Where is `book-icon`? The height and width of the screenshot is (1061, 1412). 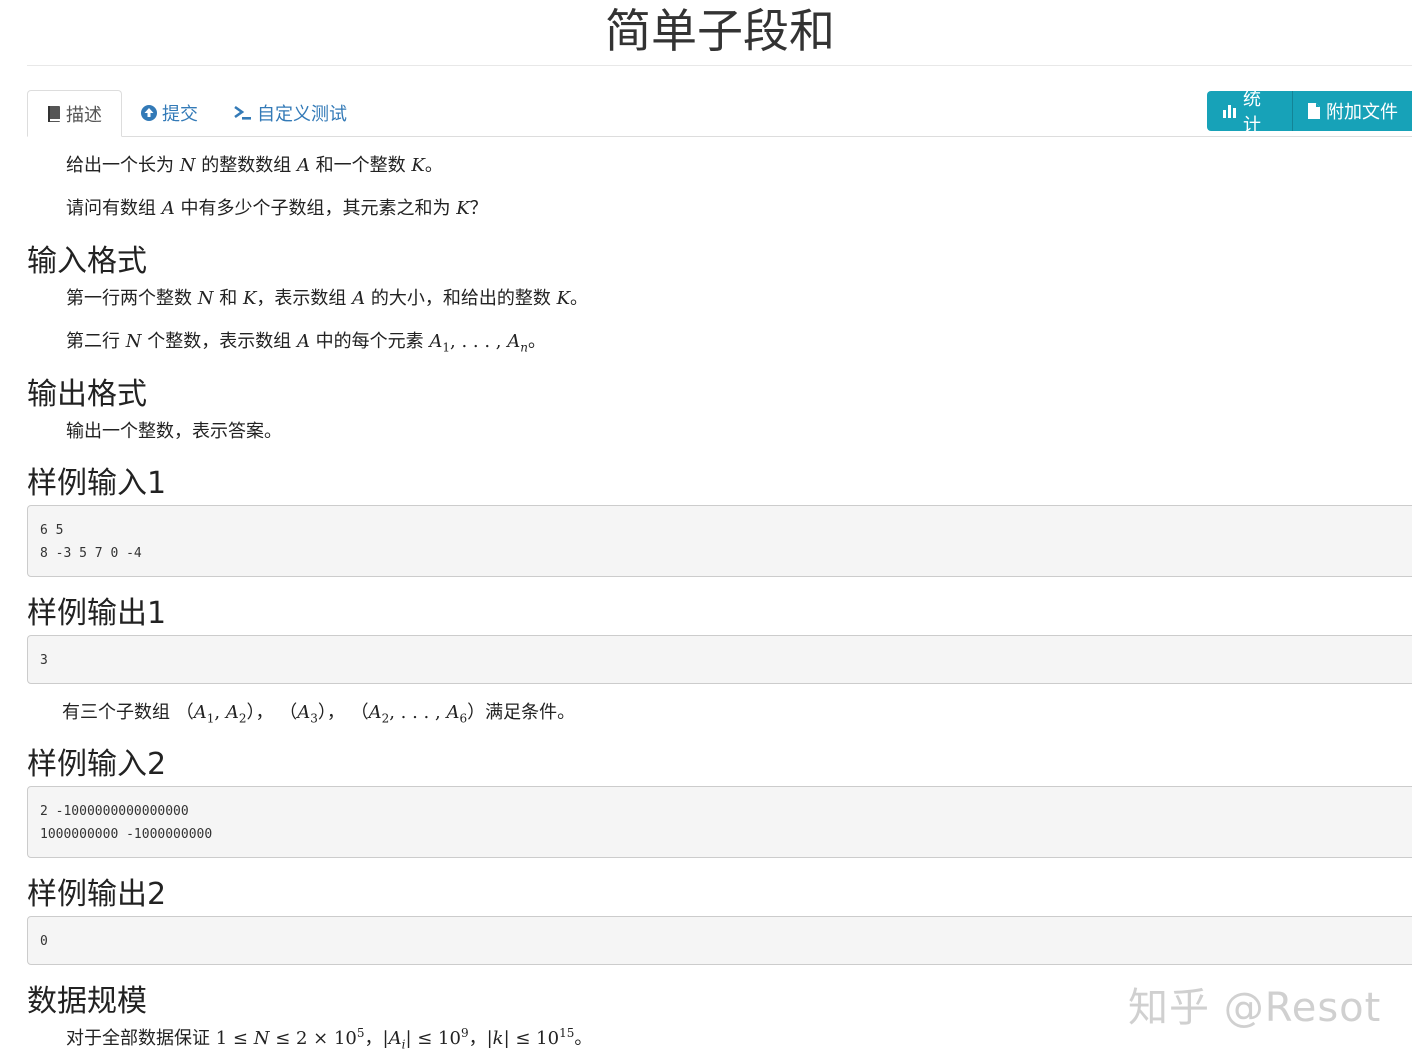 book-icon is located at coordinates (54, 114).